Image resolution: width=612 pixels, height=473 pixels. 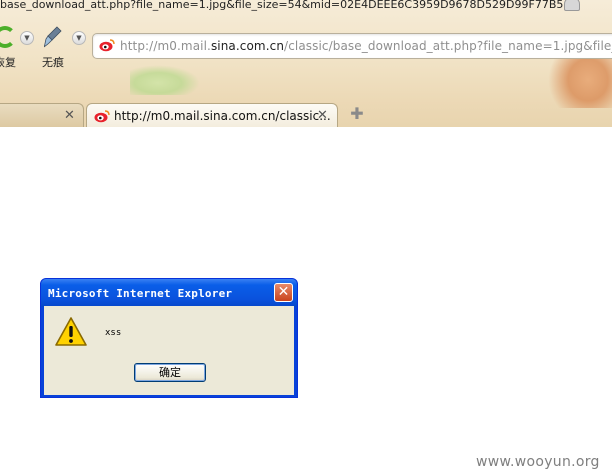 What do you see at coordinates (165, 46) in the screenshot?
I see `url-scheme: http://m0.mail.` at bounding box center [165, 46].